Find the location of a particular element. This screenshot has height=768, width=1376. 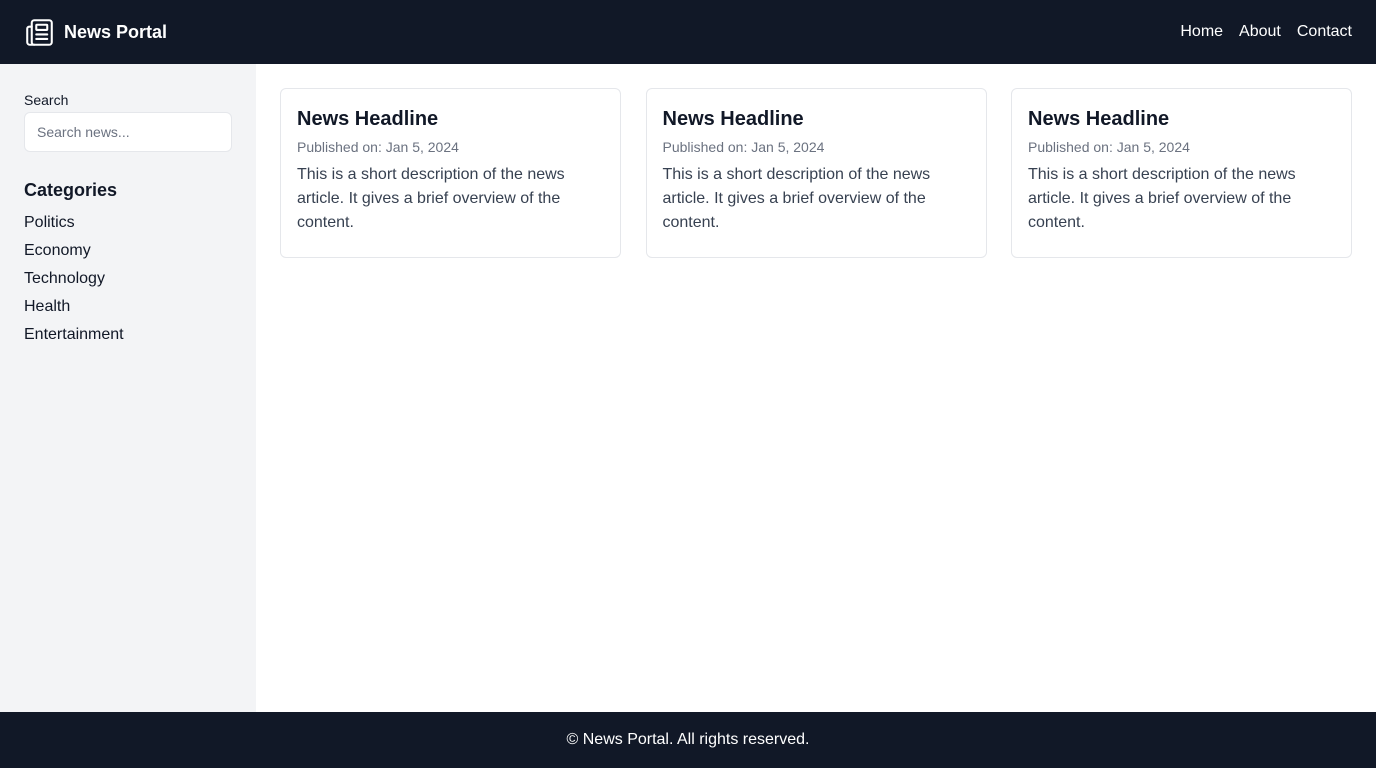

copyright-text: © News Portal. All rights reserved. is located at coordinates (688, 739).